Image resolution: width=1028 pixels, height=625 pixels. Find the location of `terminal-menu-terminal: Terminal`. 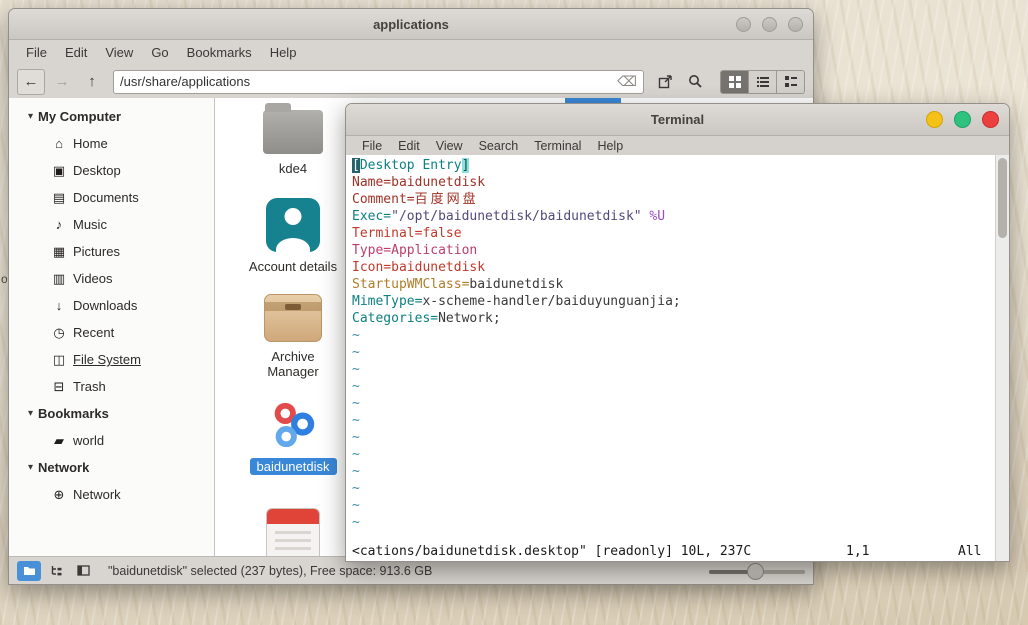

terminal-menu-terminal: Terminal is located at coordinates (557, 146).